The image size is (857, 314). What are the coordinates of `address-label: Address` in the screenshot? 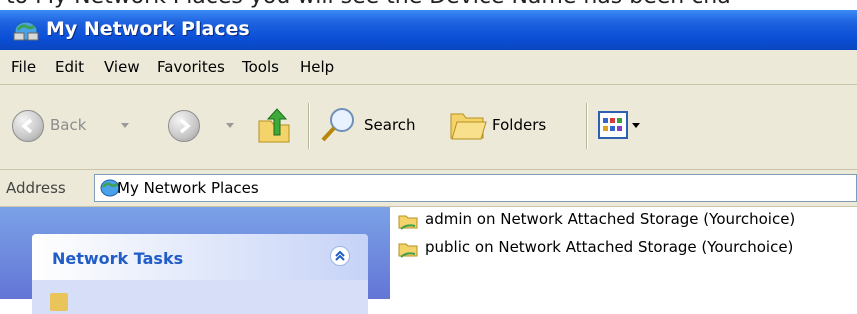 It's located at (36, 188).